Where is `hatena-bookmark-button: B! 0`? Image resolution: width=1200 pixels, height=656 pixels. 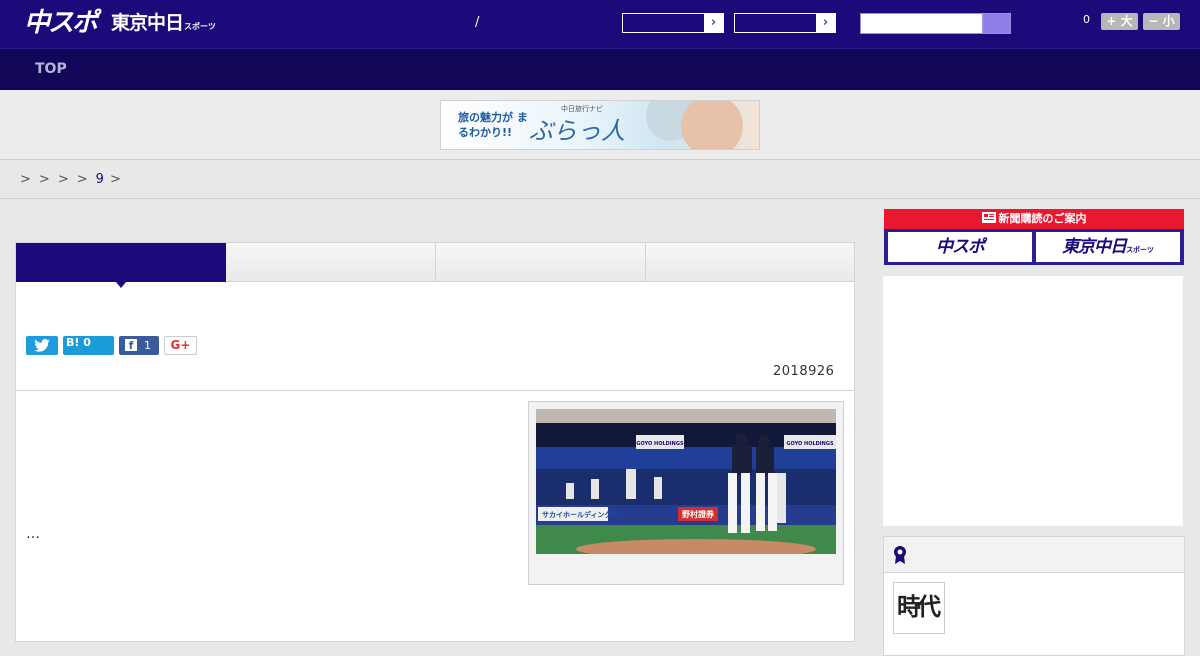 hatena-bookmark-button: B! 0 is located at coordinates (88, 345).